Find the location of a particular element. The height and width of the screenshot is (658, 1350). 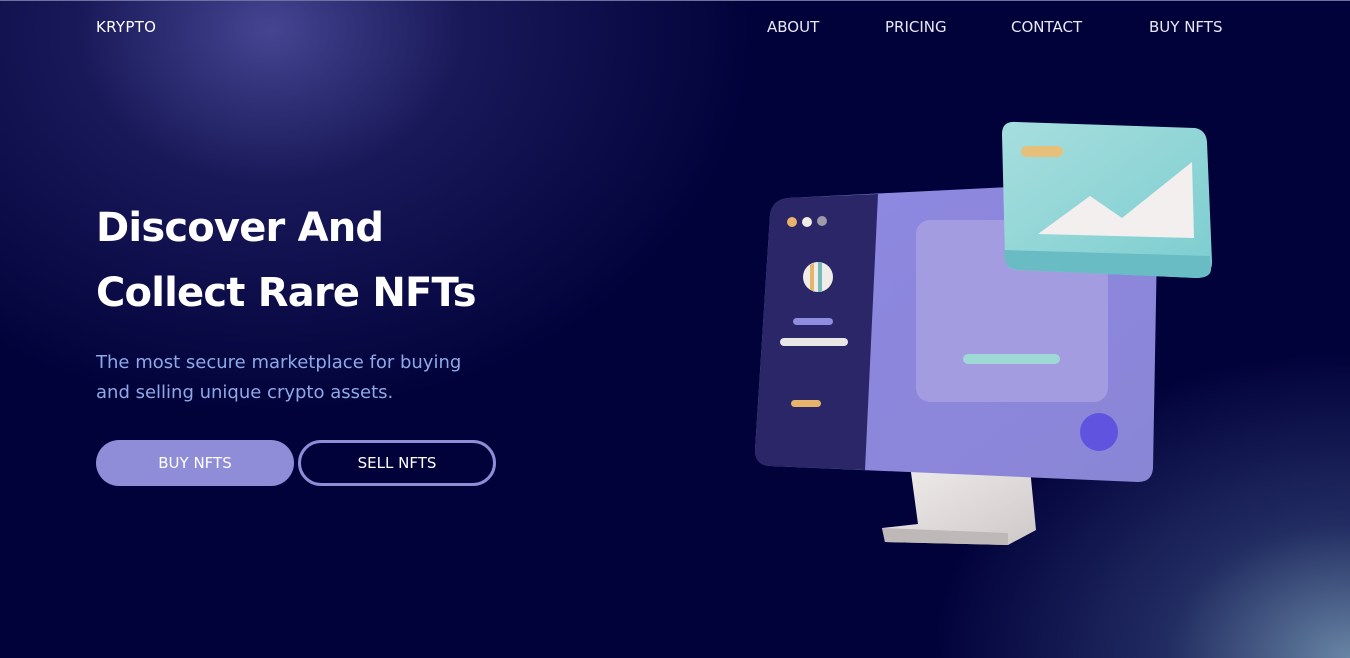

nav-link-about: ABOUT is located at coordinates (793, 27).